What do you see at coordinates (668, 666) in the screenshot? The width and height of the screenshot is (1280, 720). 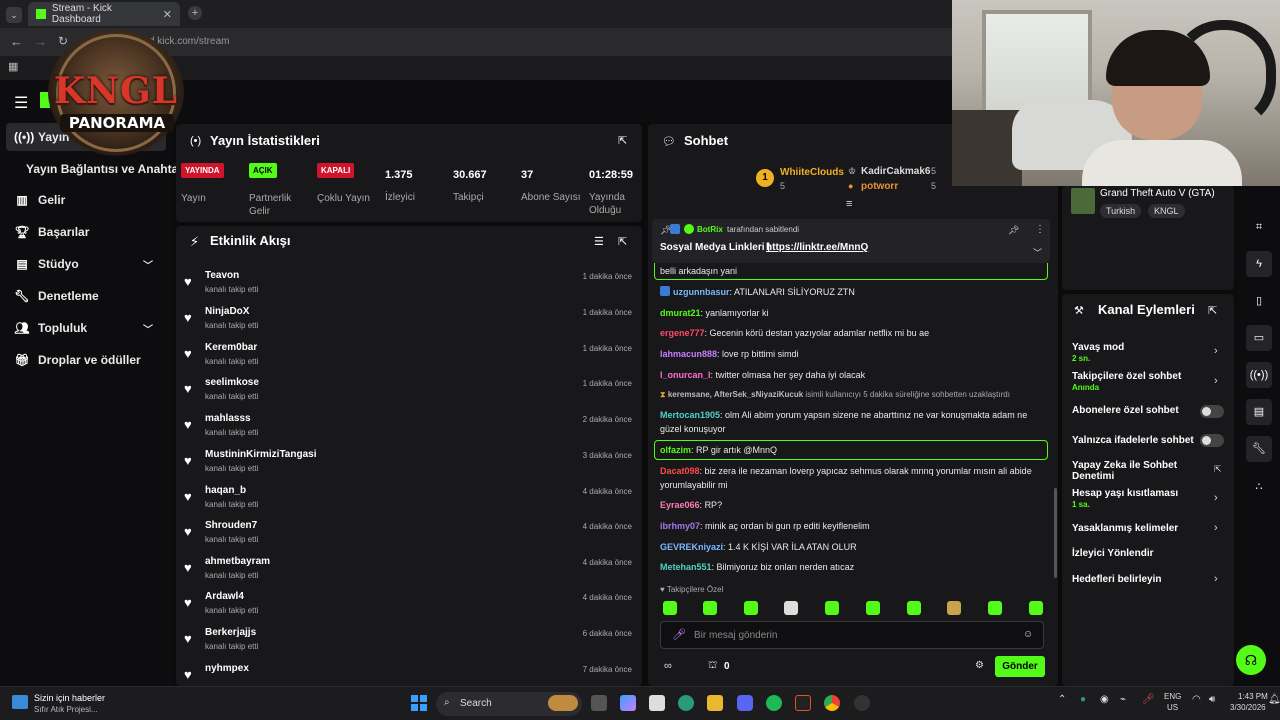 I see `points-icon: ∞` at bounding box center [668, 666].